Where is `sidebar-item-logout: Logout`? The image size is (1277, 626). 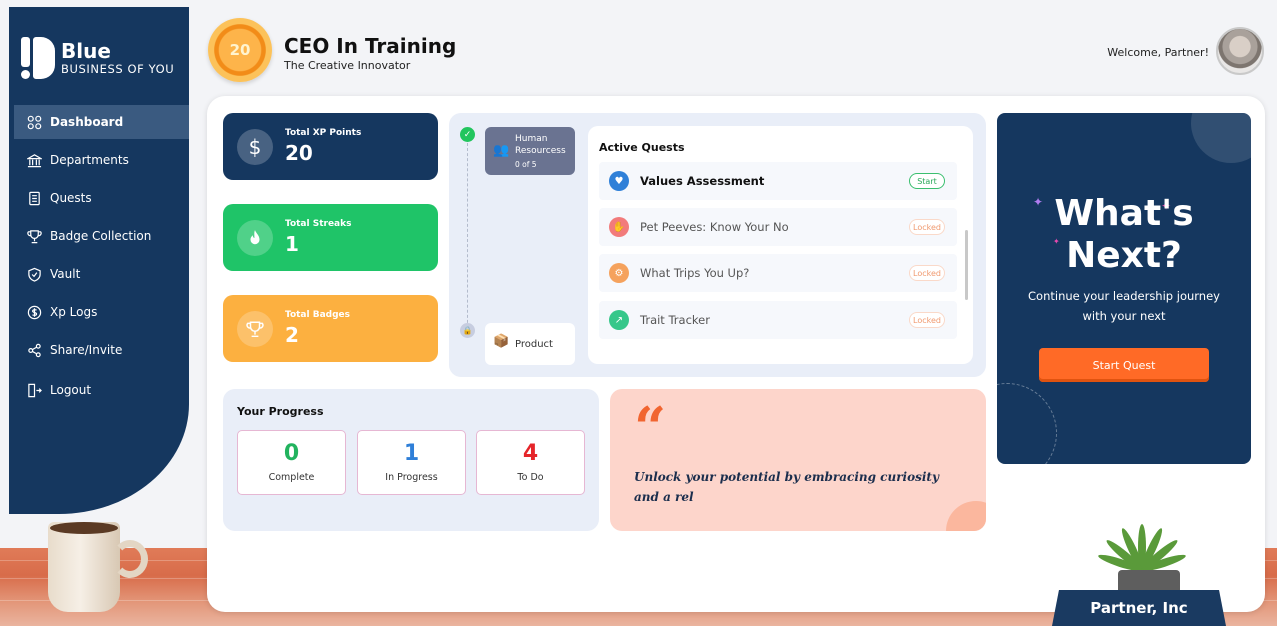
sidebar-item-logout: Logout is located at coordinates (101, 390).